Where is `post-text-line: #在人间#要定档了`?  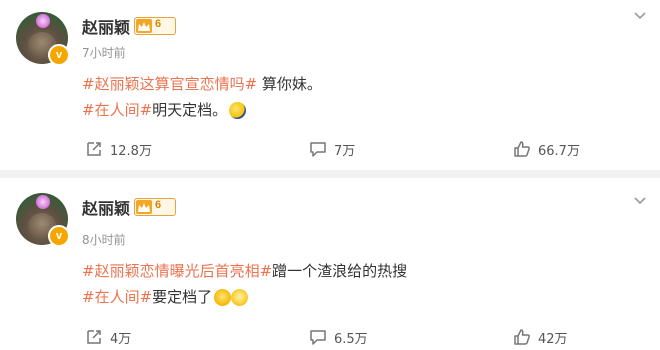
post-text-line: #在人间#要定档了 is located at coordinates (165, 296).